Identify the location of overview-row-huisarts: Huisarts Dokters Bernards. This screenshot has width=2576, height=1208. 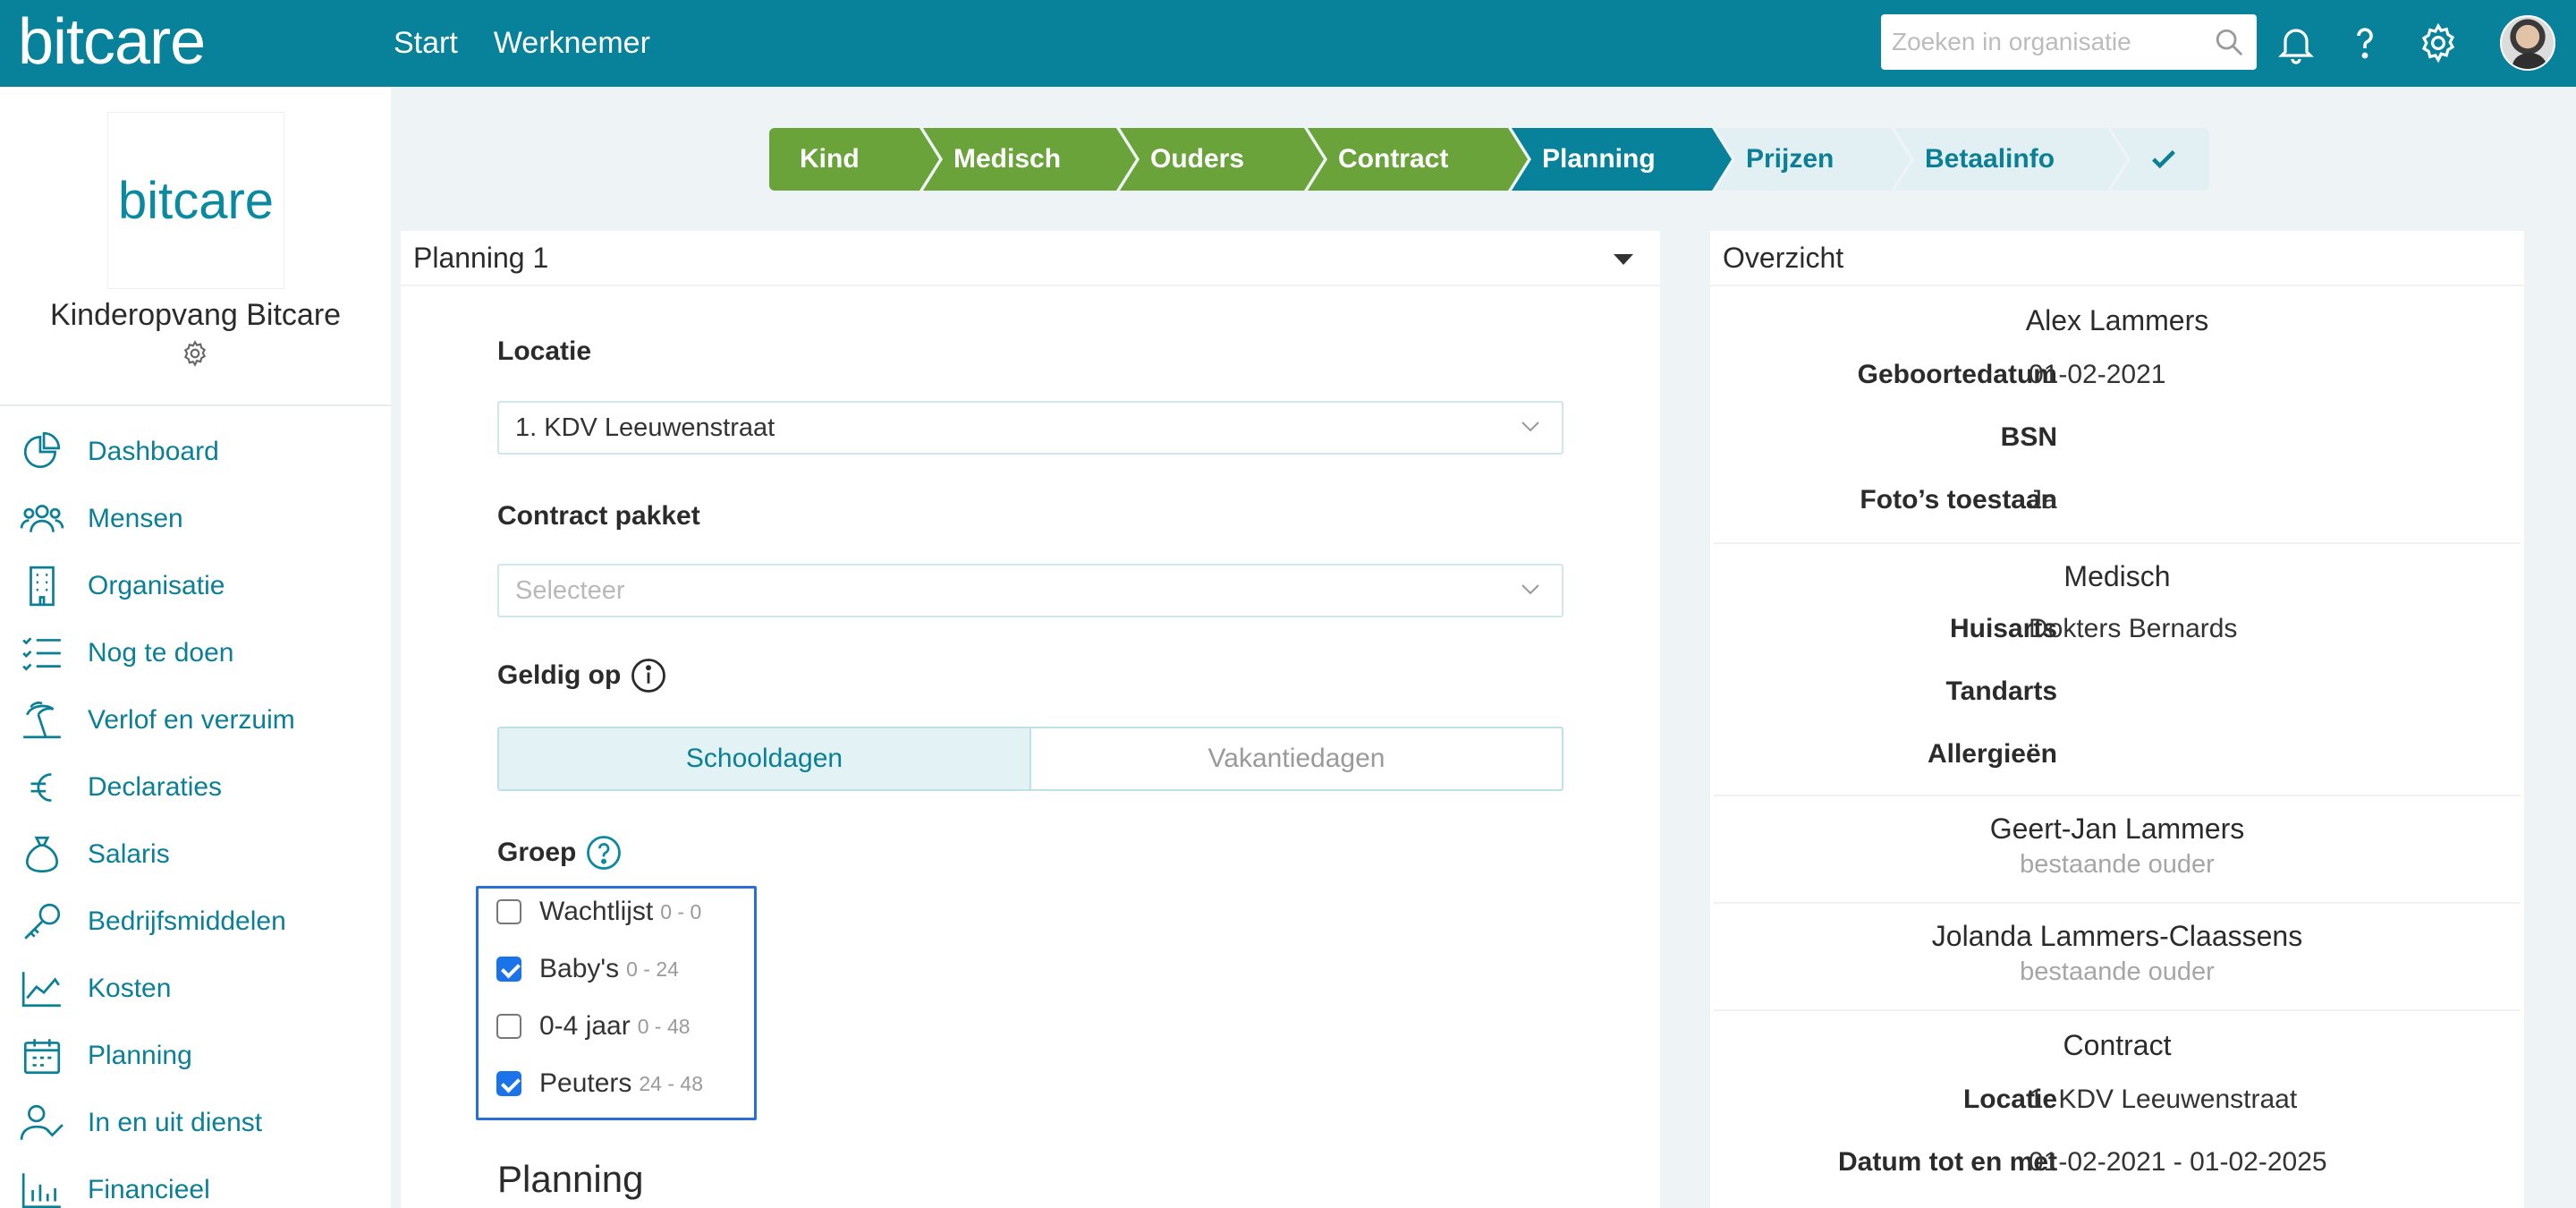
(2117, 632).